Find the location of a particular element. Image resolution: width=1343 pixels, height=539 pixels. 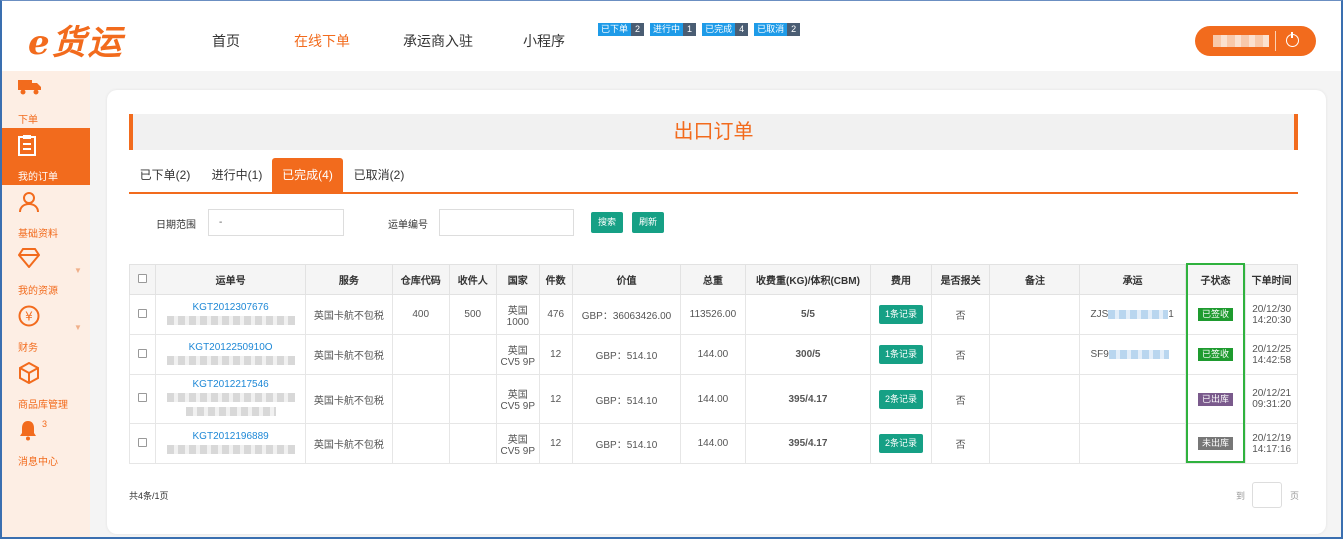

col-order-time: 下单时间 is located at coordinates (1271, 279).